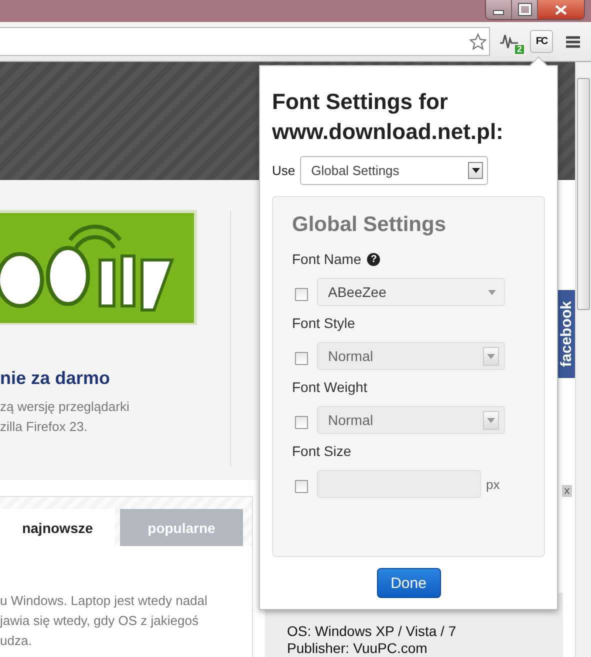 The width and height of the screenshot is (591, 657). I want to click on font-name-dropdown: ABeeZee, so click(411, 292).